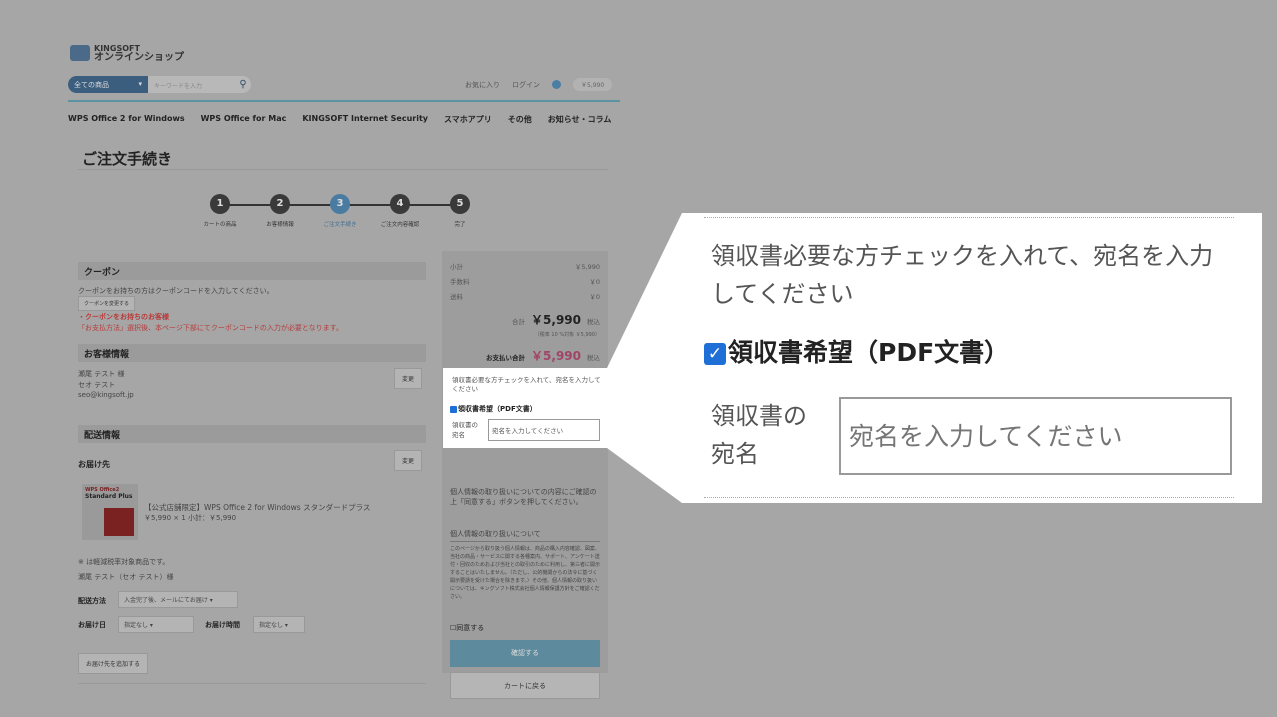 This screenshot has width=1277, height=717. What do you see at coordinates (593, 84) in the screenshot?
I see `header-cart-total: ￥5,990` at bounding box center [593, 84].